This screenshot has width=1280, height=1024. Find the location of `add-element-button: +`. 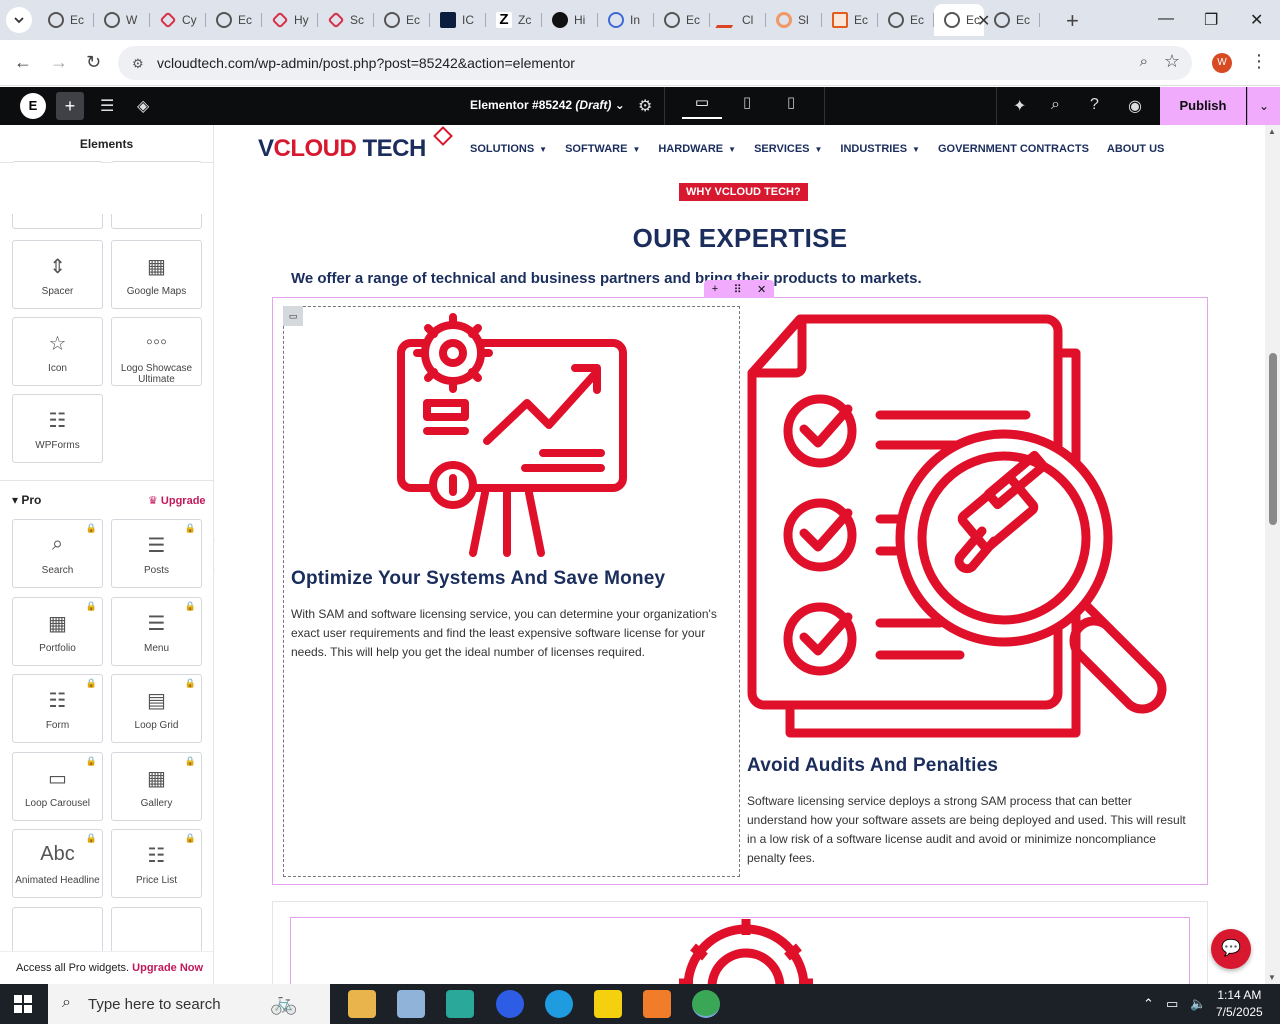

add-element-button: + is located at coordinates (70, 106).